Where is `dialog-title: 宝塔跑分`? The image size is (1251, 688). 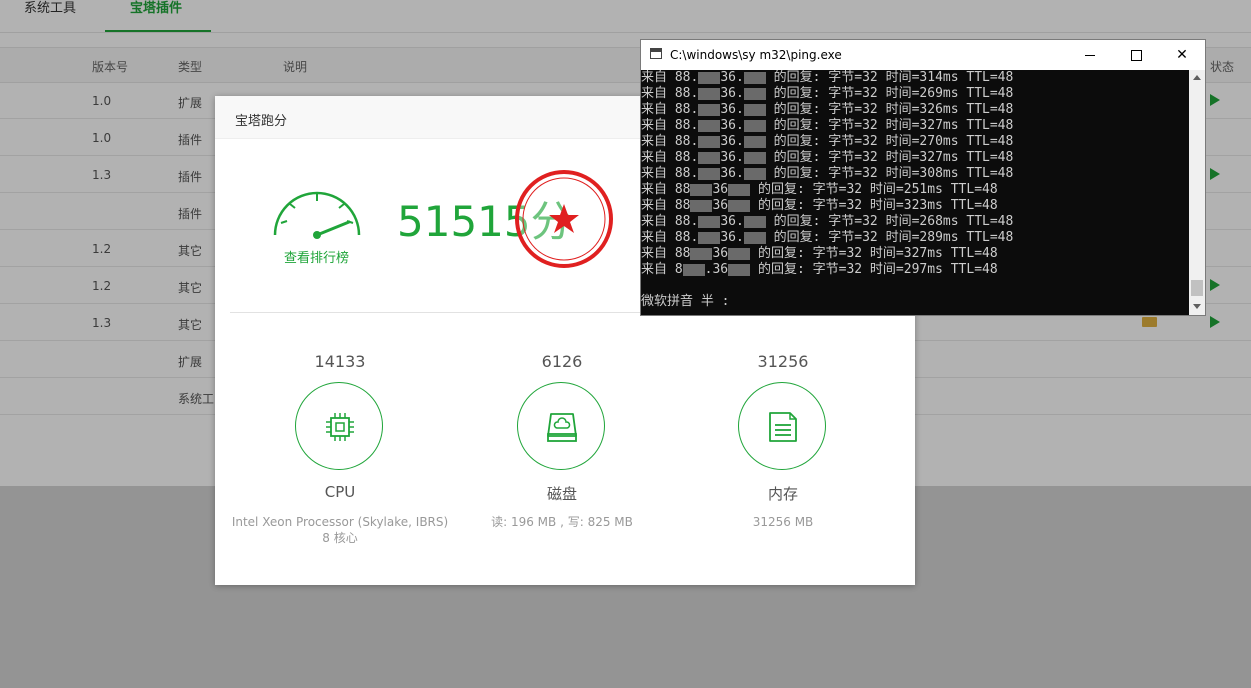 dialog-title: 宝塔跑分 is located at coordinates (261, 121).